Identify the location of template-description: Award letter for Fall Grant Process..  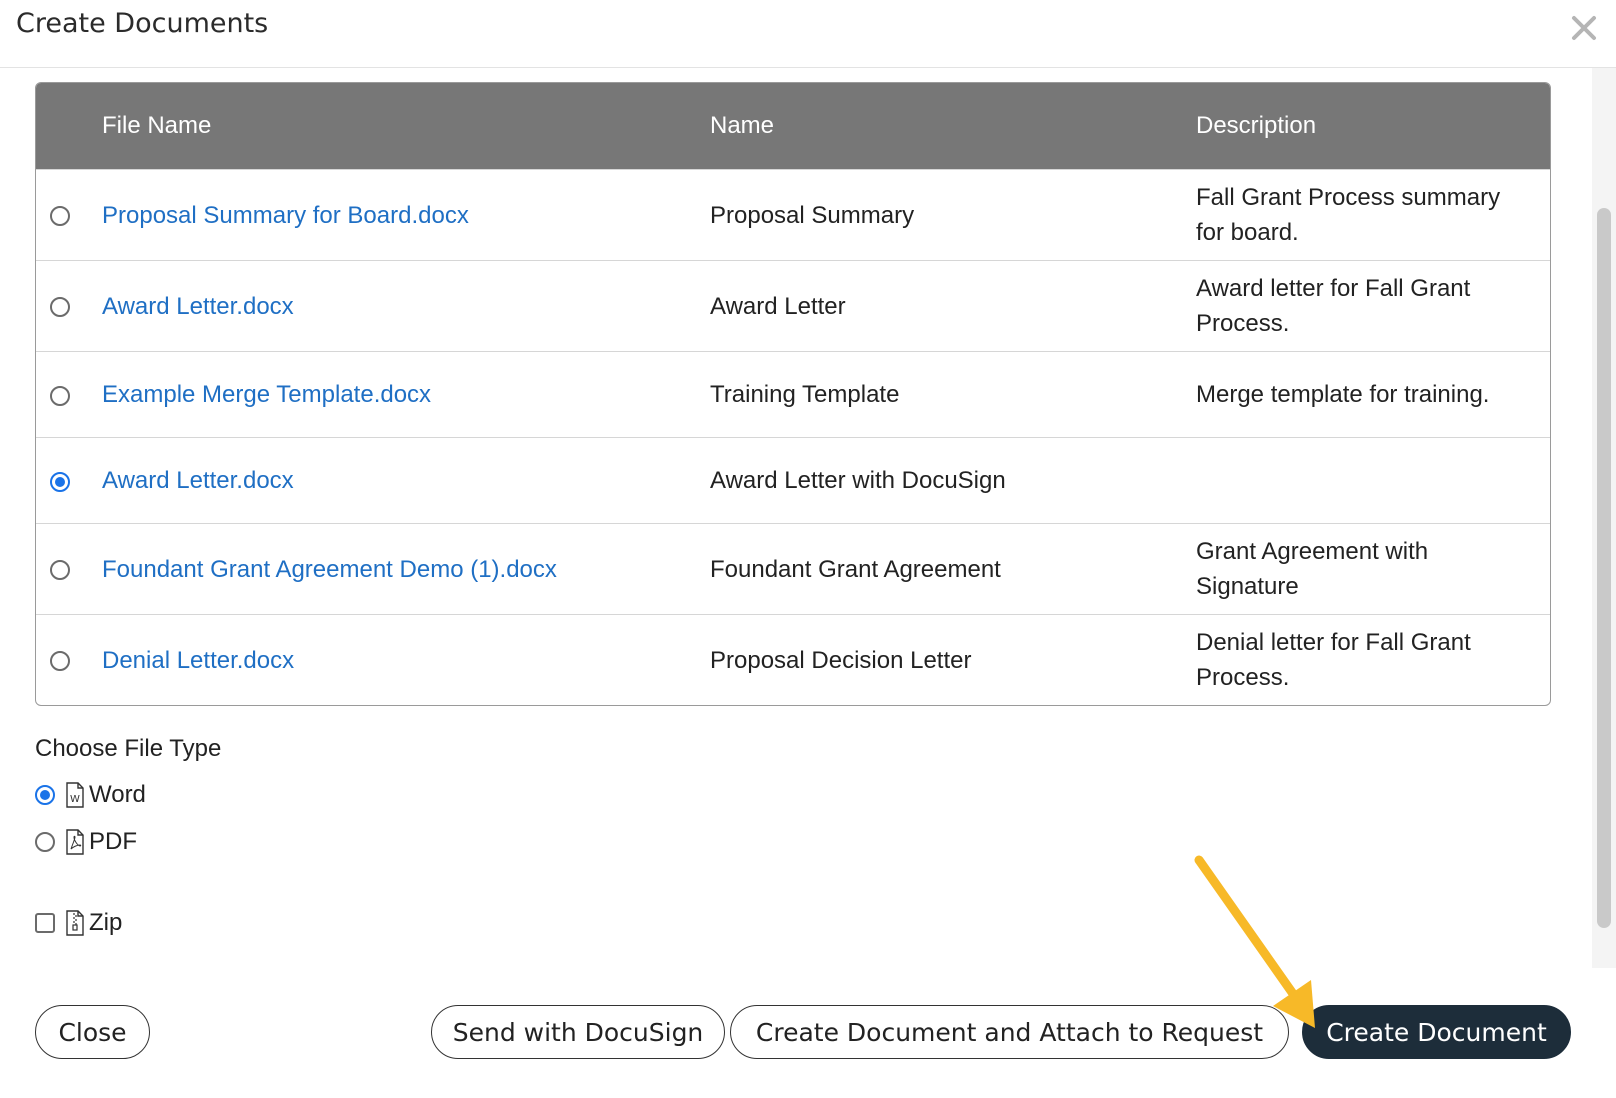
(1373, 306).